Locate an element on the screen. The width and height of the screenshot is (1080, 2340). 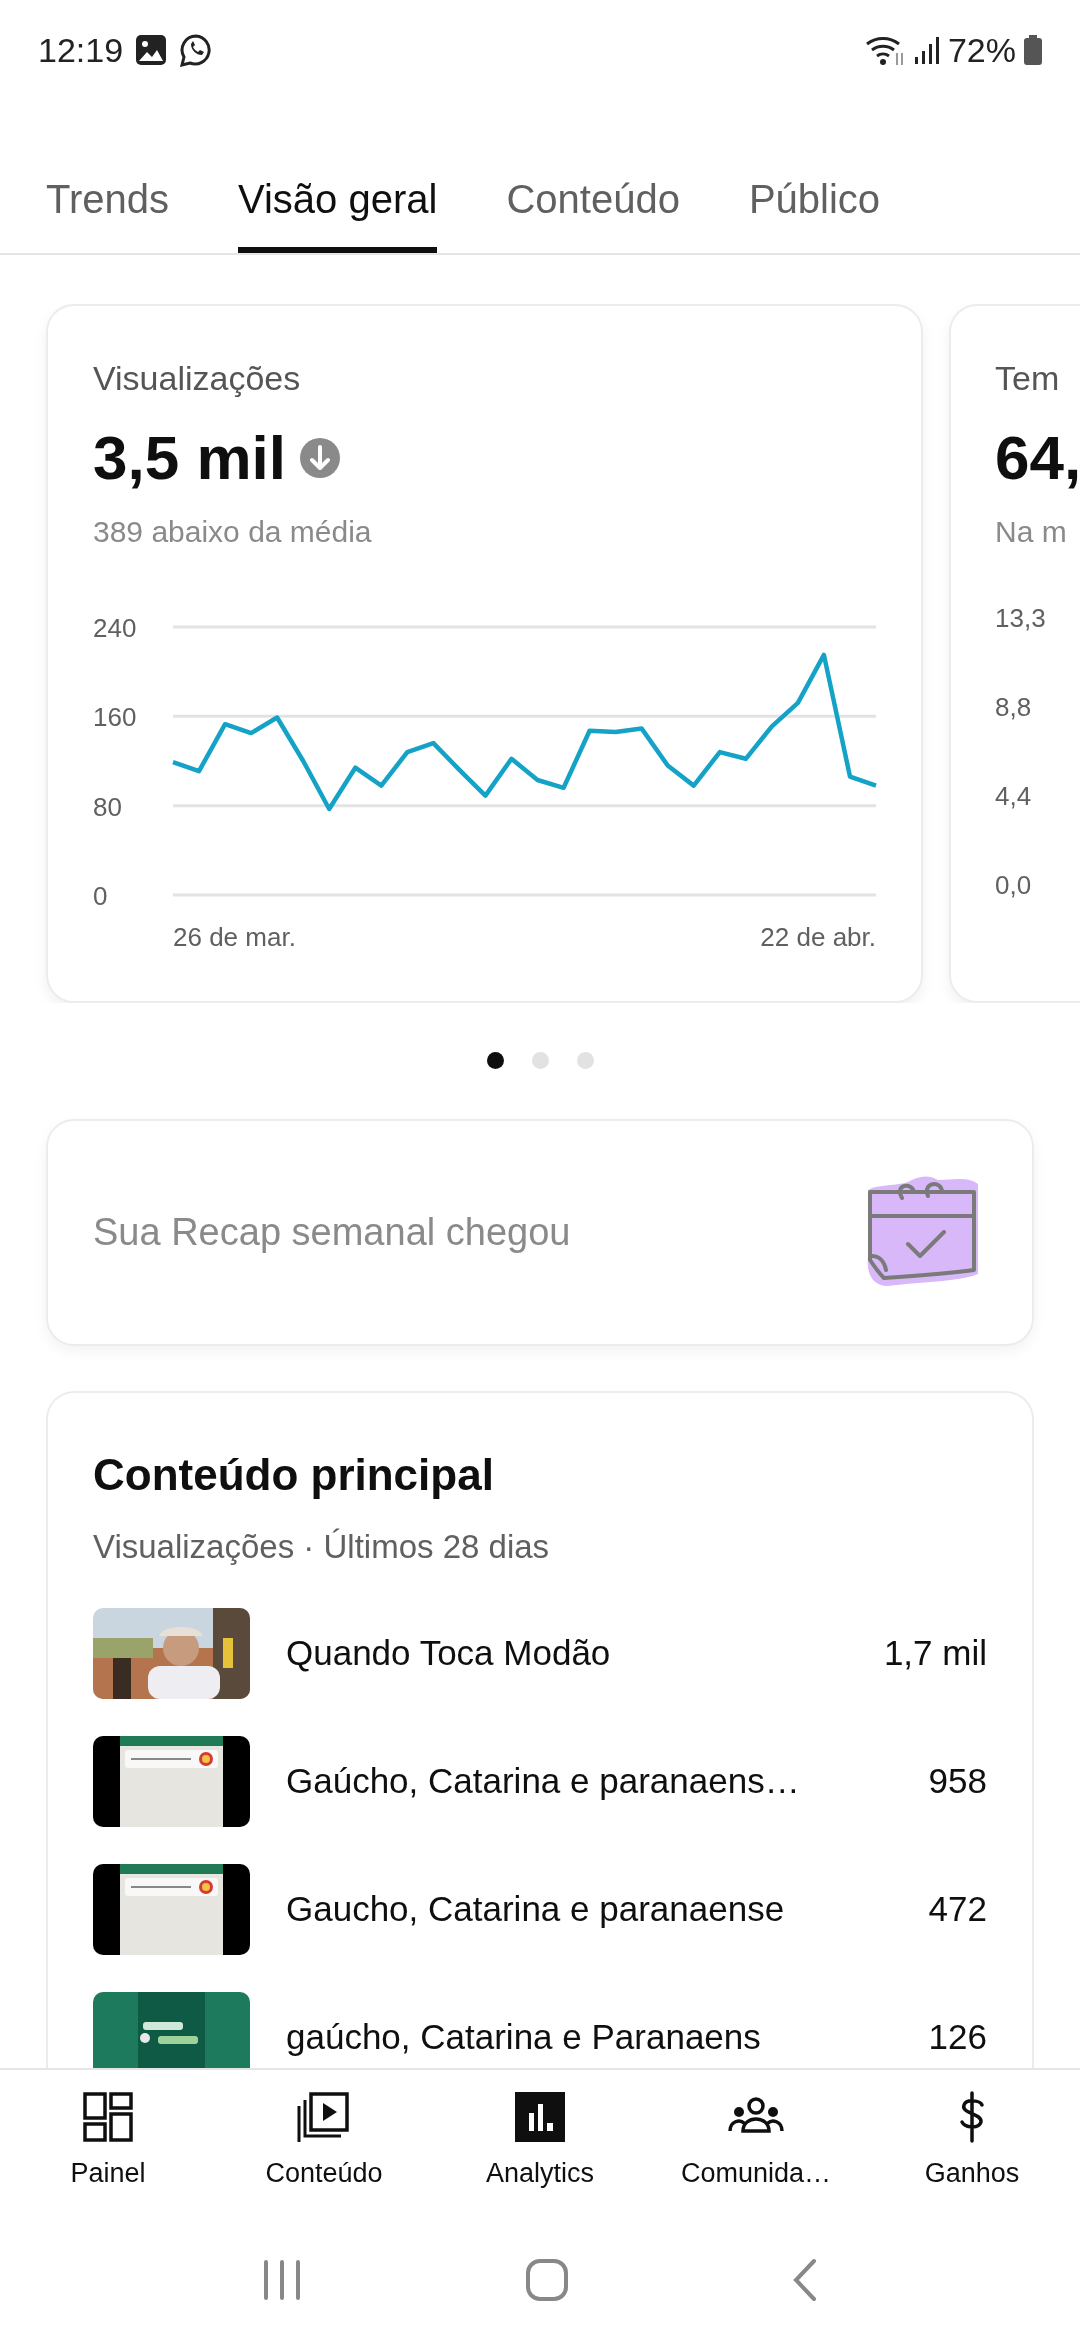
recap-text: Sua Recap semanal chegou is located at coordinates (332, 1232).